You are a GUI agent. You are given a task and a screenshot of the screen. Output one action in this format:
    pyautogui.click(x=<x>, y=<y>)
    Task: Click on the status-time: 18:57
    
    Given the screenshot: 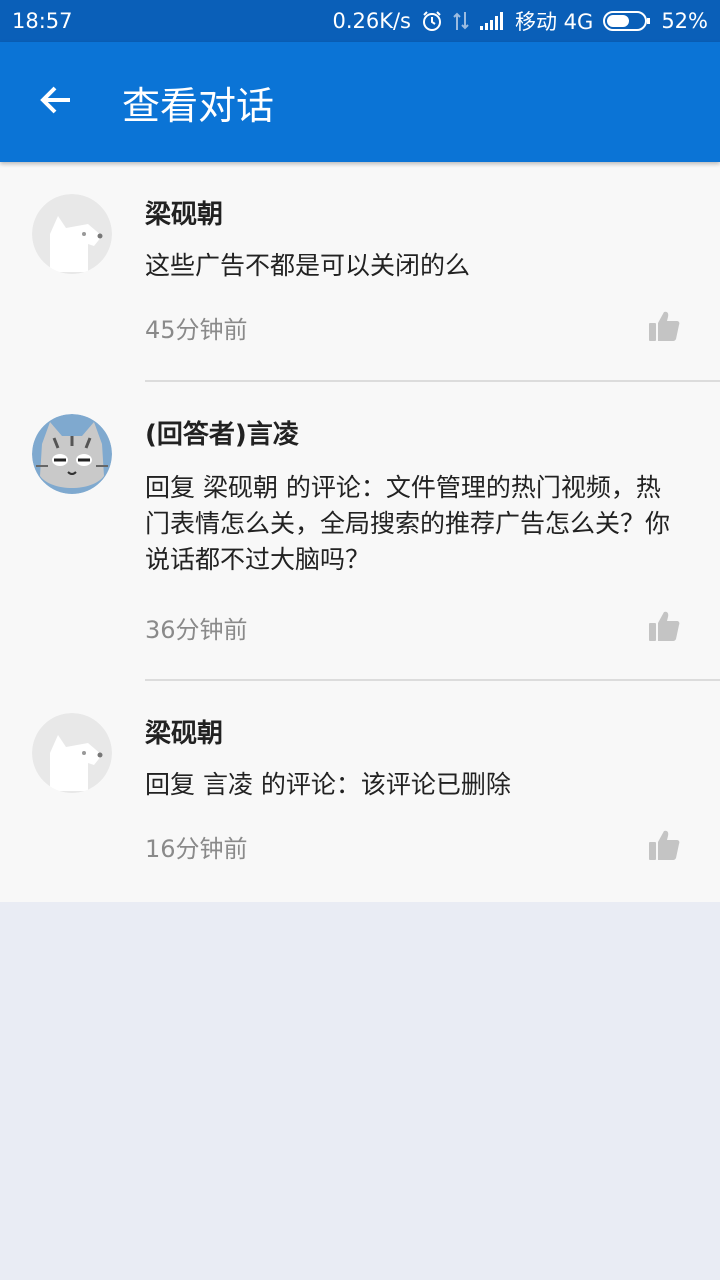 What is the action you would take?
    pyautogui.click(x=42, y=21)
    